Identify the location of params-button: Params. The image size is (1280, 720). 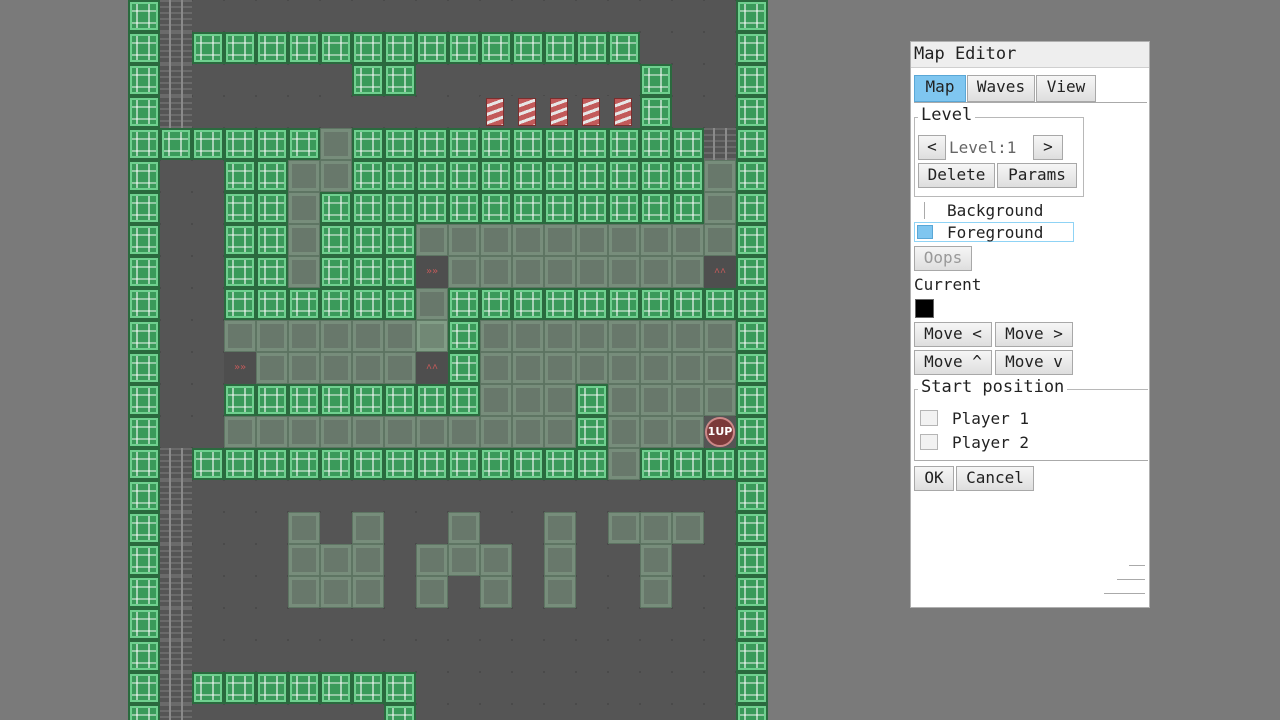
(1037, 175).